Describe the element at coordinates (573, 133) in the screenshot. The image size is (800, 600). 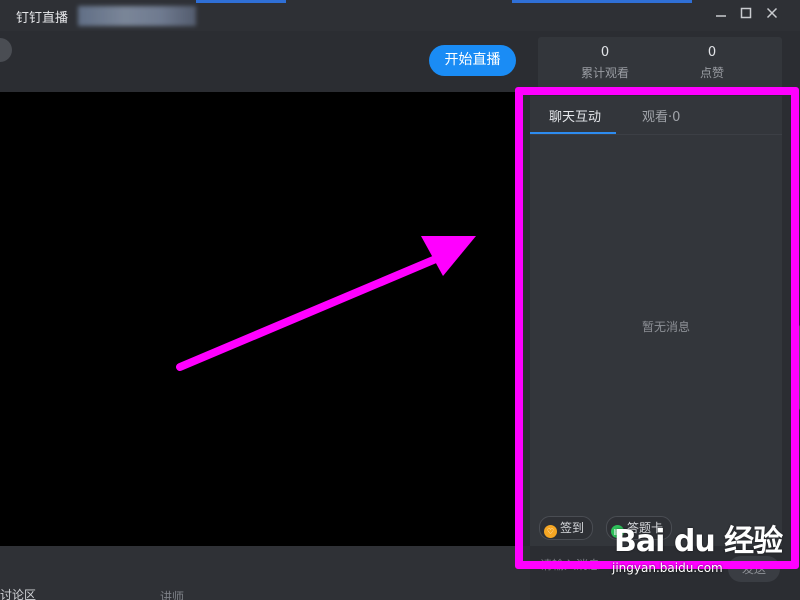
I see `active-tab-indicator` at that location.